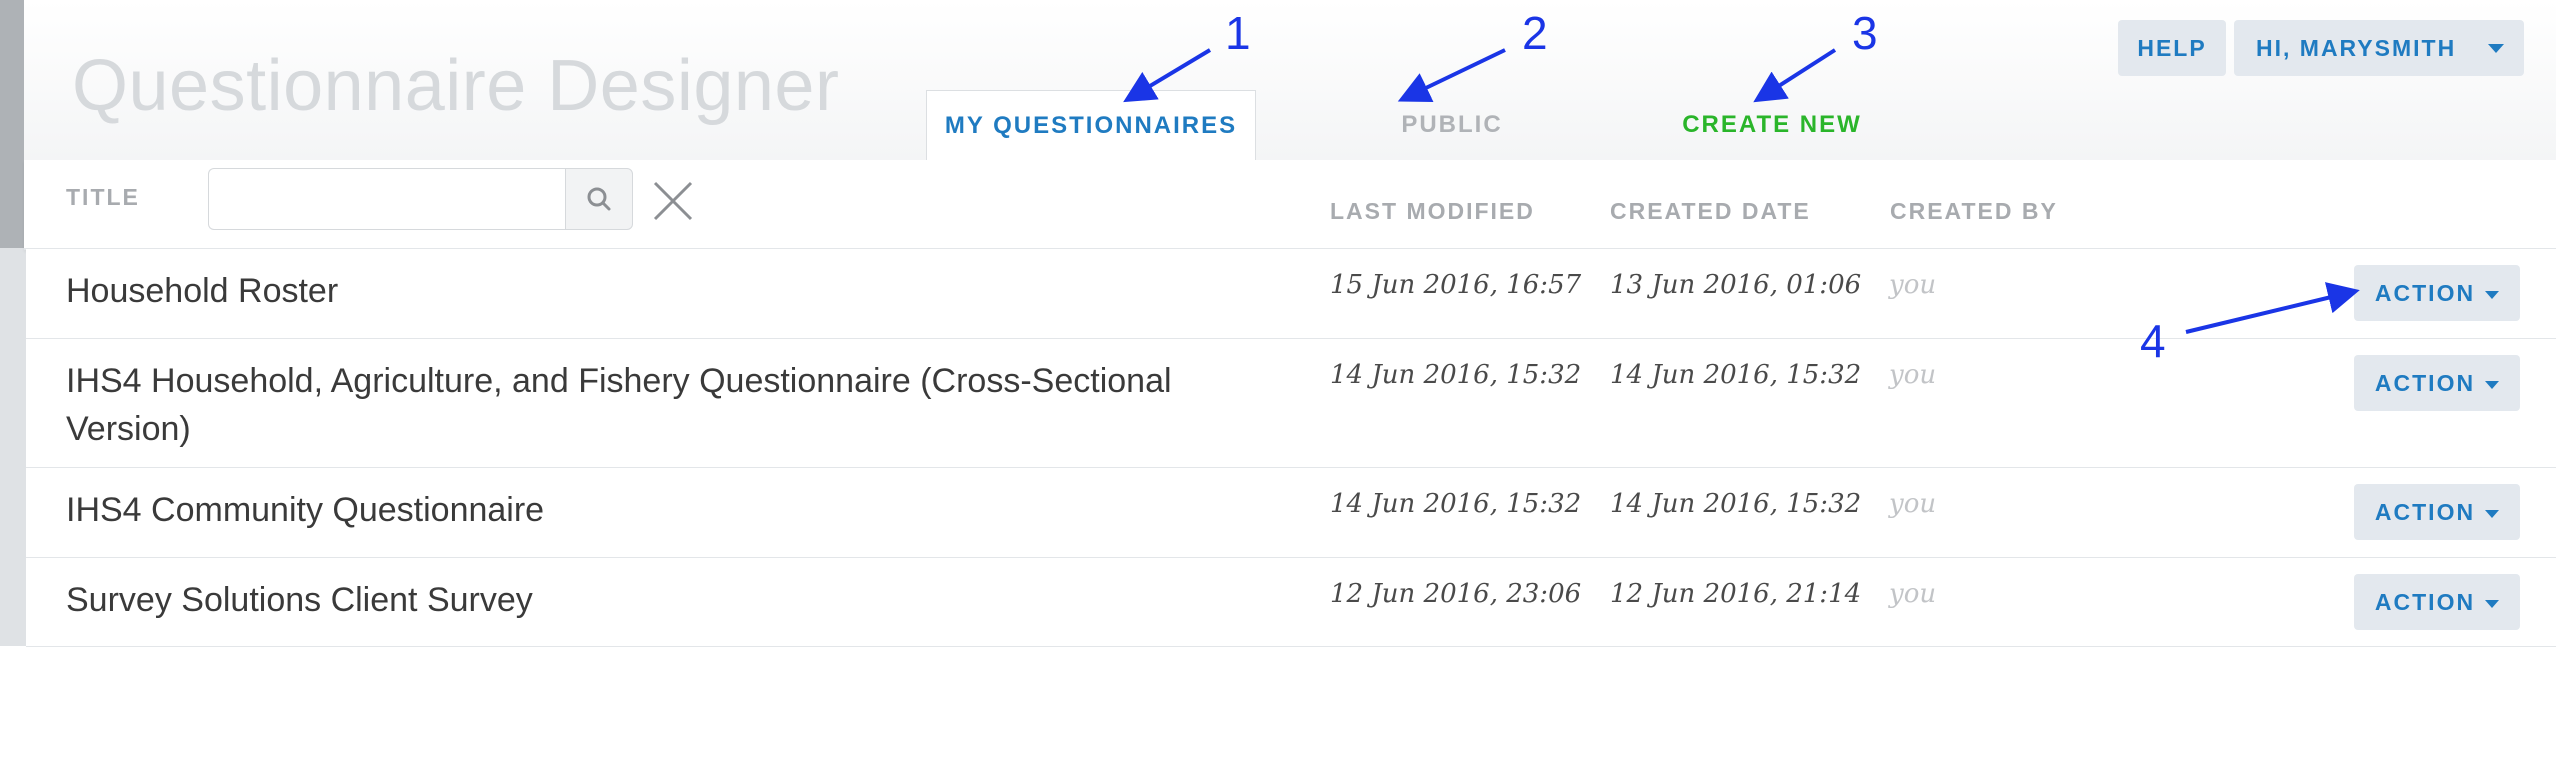 This screenshot has width=2556, height=782. I want to click on annotation-marker-3: 3, so click(1865, 33).